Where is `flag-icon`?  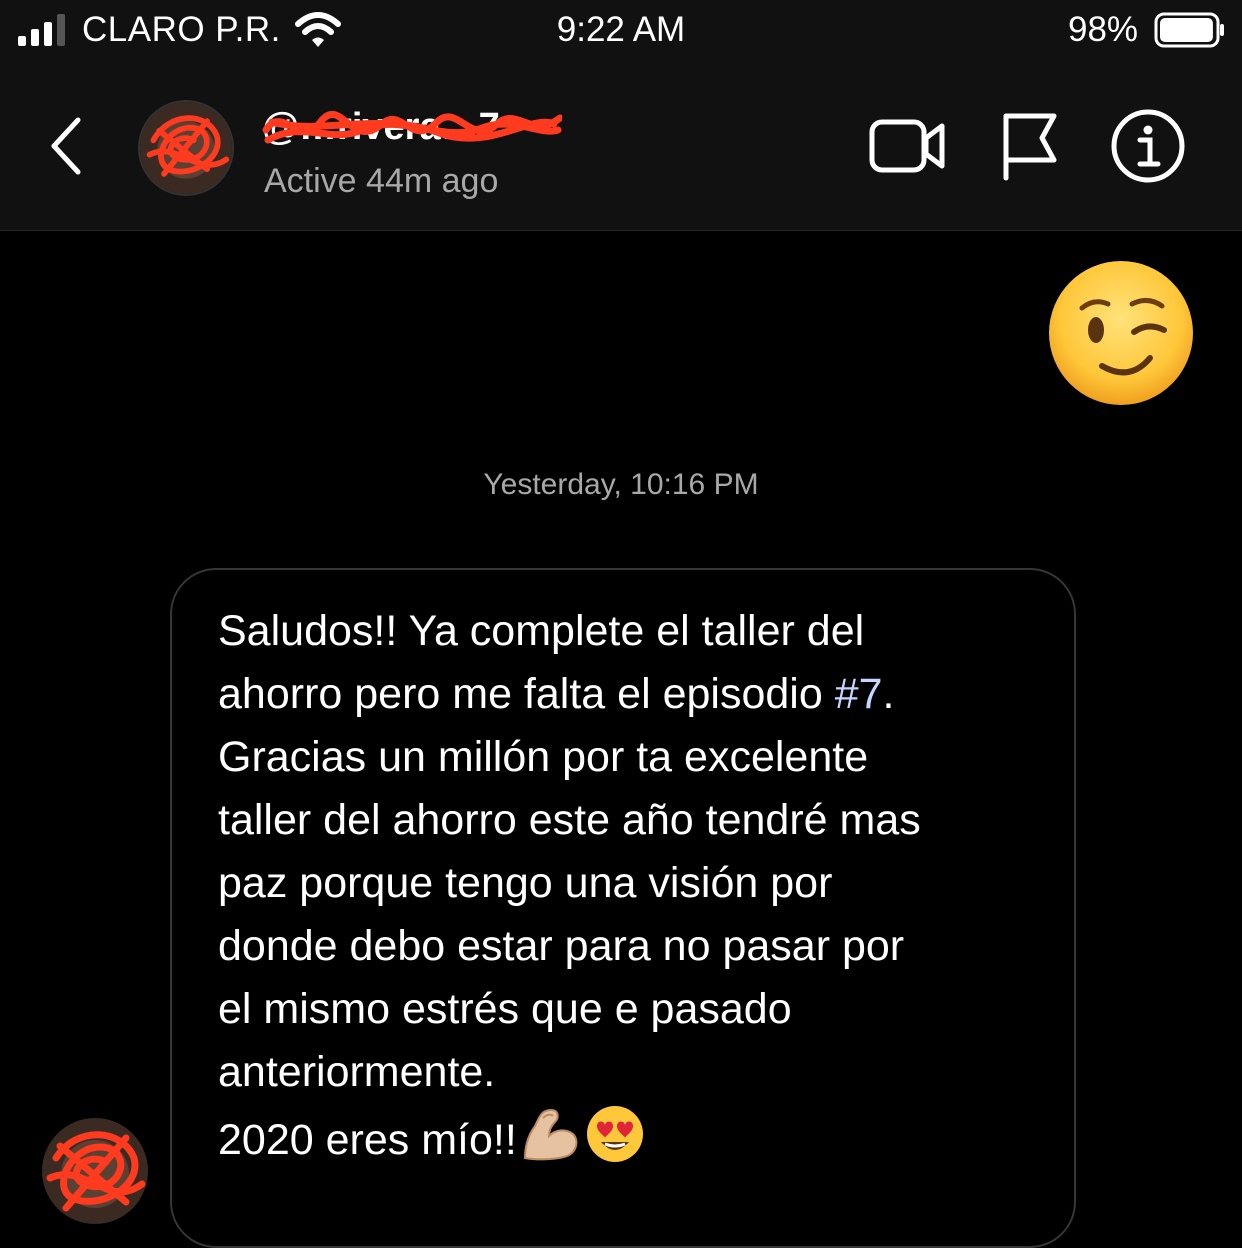
flag-icon is located at coordinates (1028, 146).